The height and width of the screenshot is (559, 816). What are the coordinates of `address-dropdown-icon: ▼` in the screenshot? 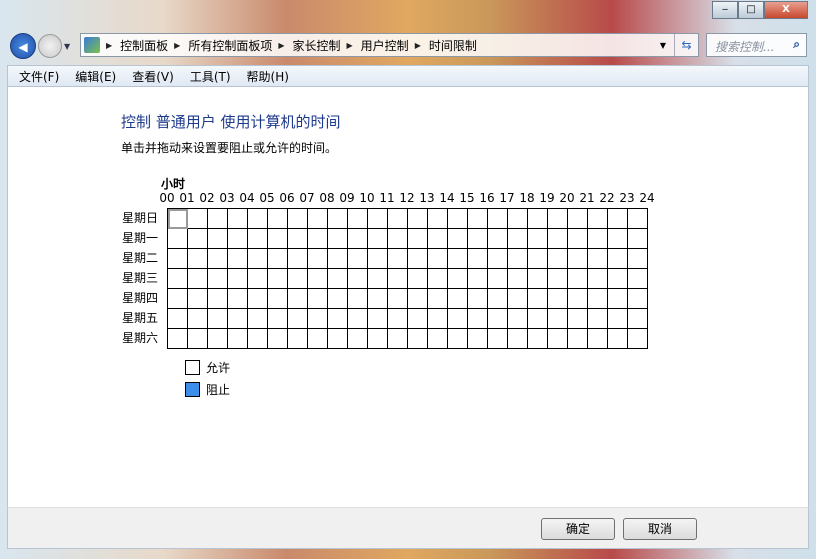 It's located at (663, 45).